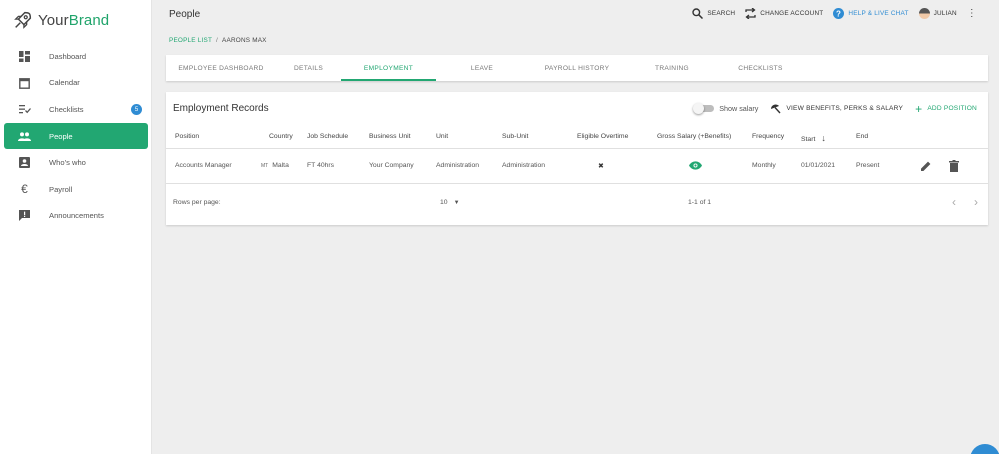 The image size is (999, 454). What do you see at coordinates (878, 13) in the screenshot?
I see `help-label: HELP & LIVE CHAT` at bounding box center [878, 13].